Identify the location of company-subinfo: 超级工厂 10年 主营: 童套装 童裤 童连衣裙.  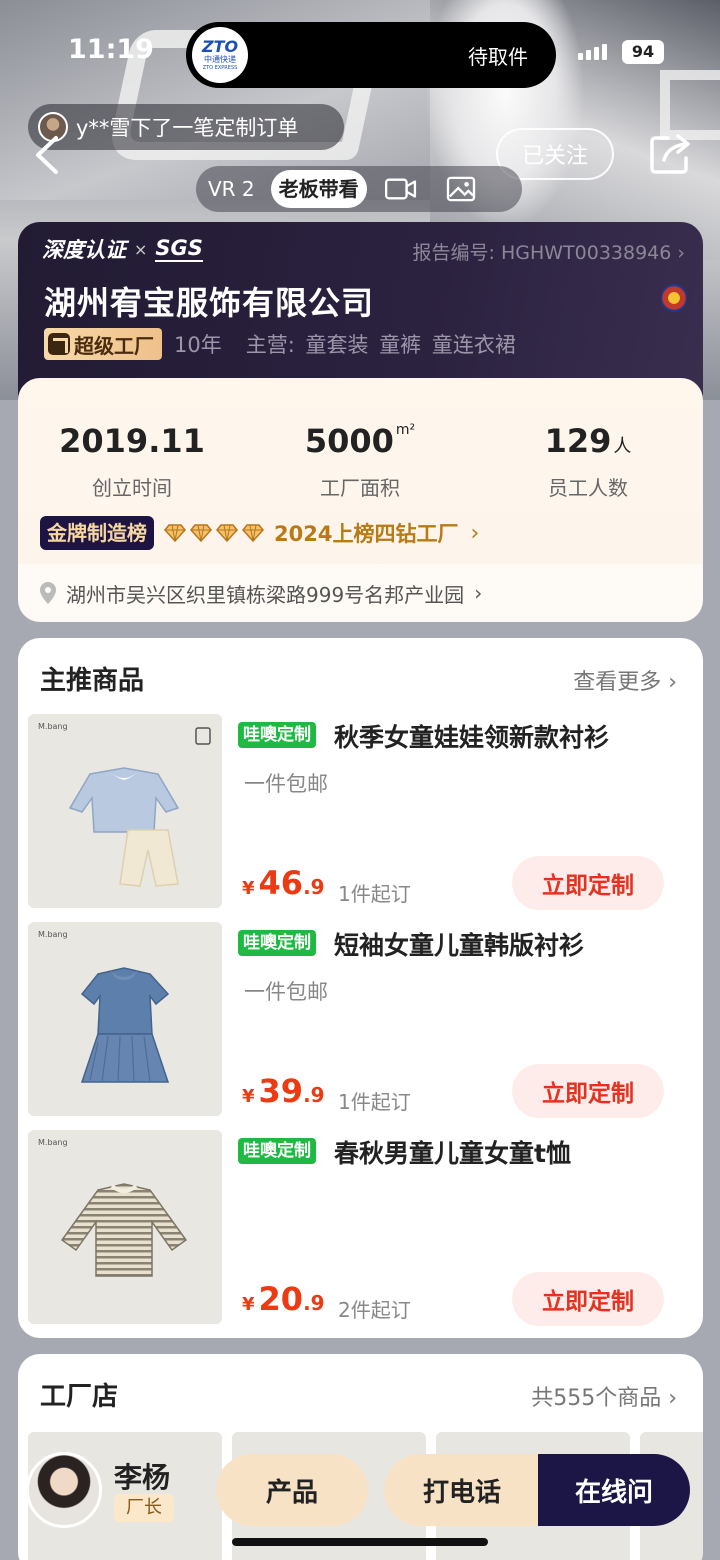
(280, 344).